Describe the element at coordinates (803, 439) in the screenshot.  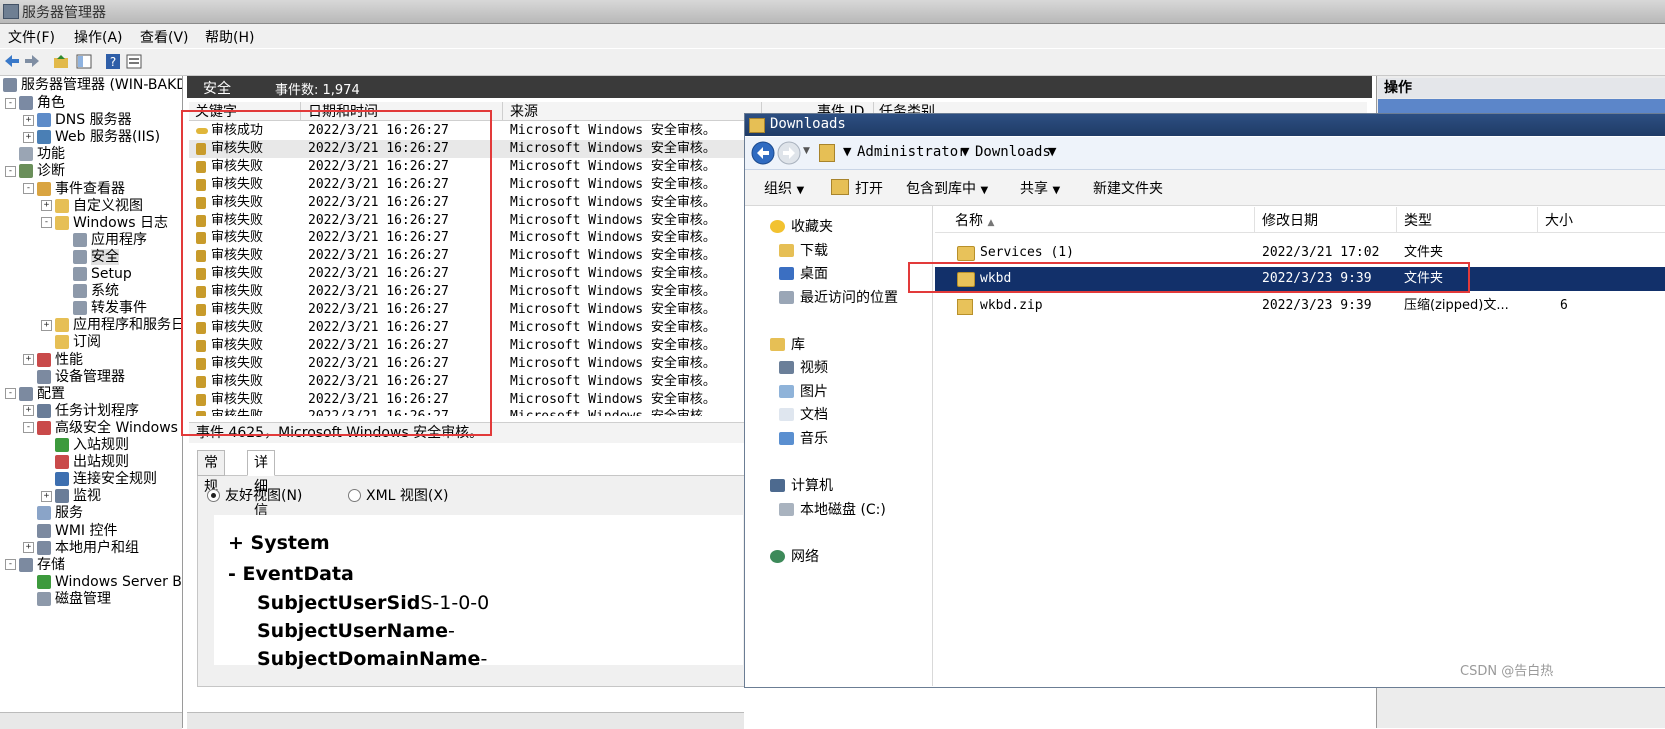
I see `nav-music: 音乐` at that location.